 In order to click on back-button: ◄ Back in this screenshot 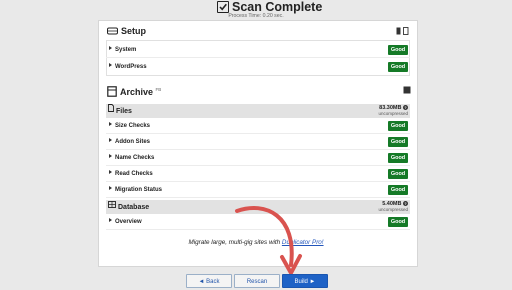, I will do `click(209, 281)`.